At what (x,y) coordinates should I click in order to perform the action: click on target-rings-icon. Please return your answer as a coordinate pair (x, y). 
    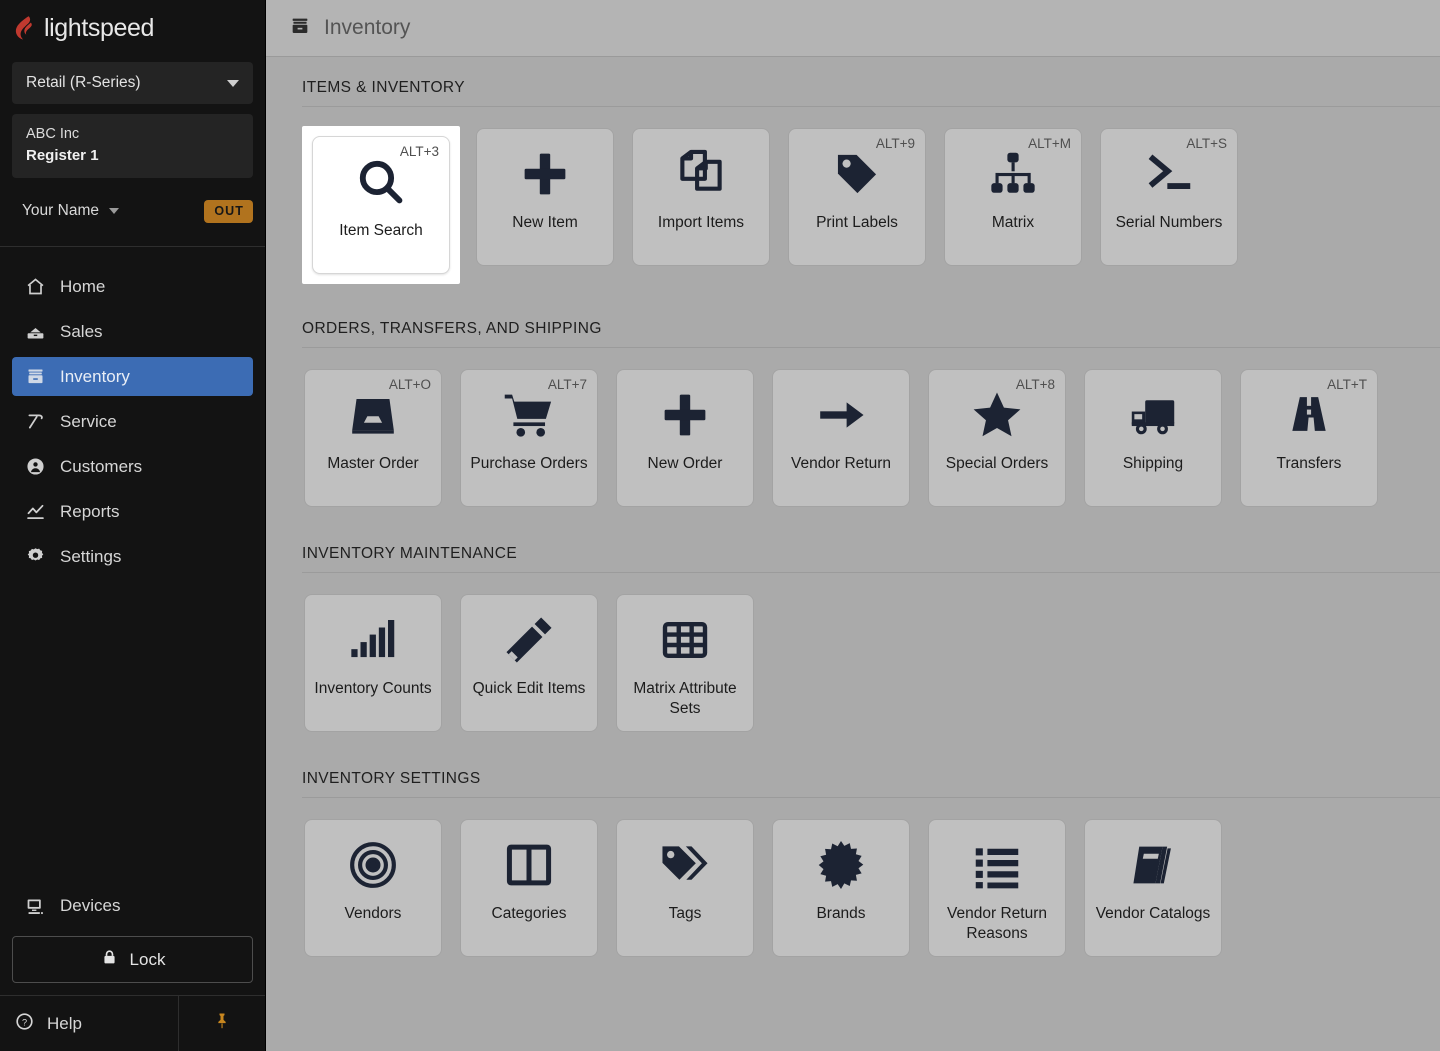
    Looking at the image, I should click on (373, 862).